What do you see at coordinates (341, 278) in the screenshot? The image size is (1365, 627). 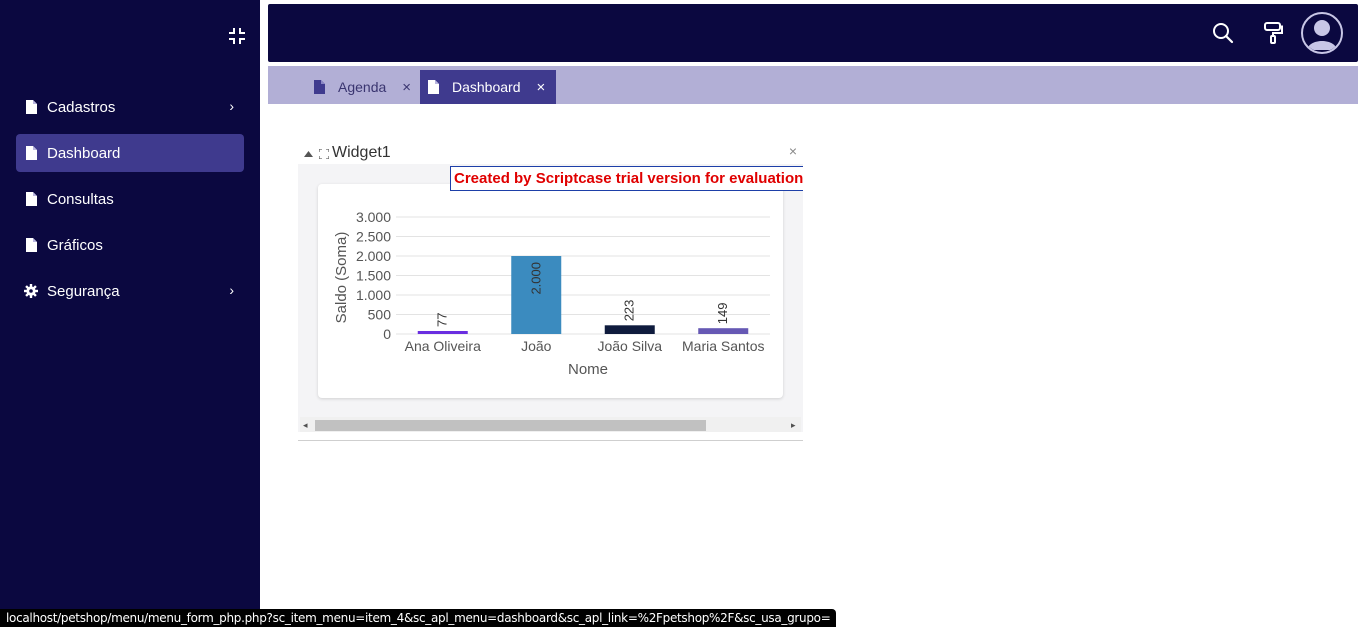 I see `y-axis-title: Saldo (Soma)` at bounding box center [341, 278].